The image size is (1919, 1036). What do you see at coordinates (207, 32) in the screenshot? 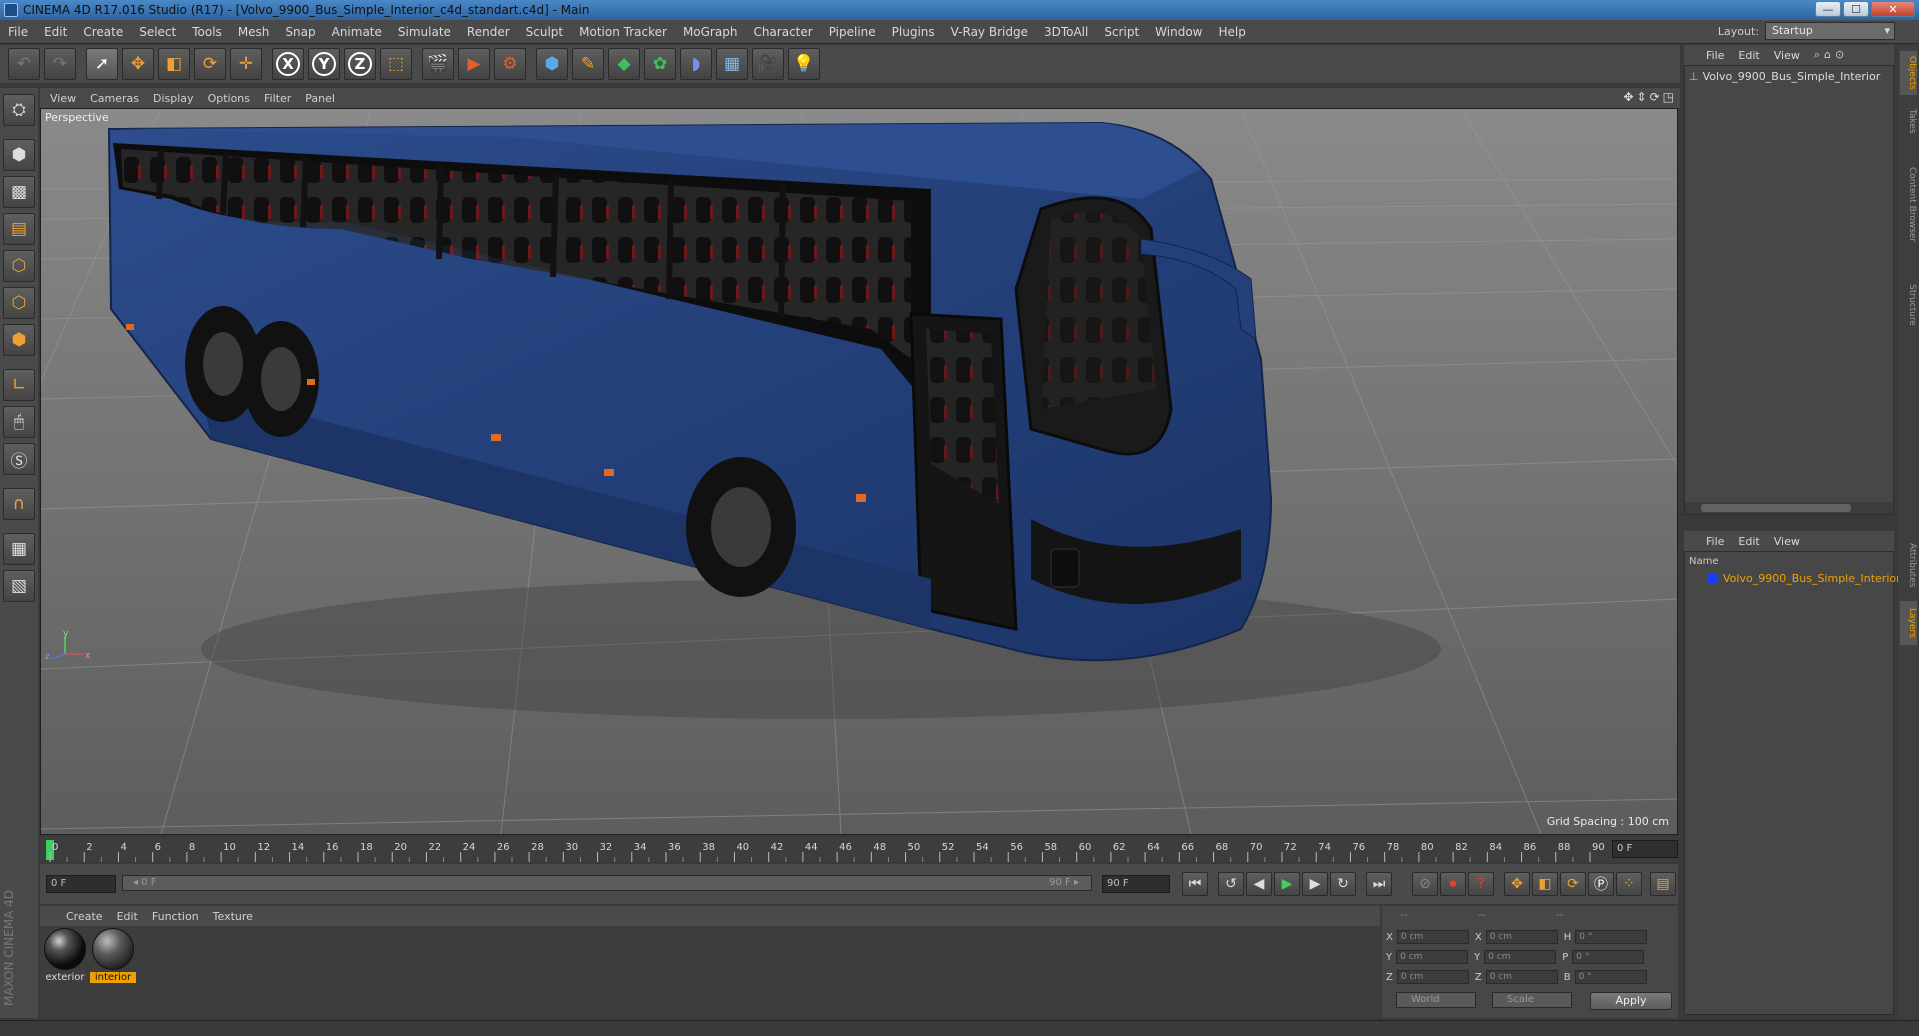
I see `menu-tools: Tools` at bounding box center [207, 32].